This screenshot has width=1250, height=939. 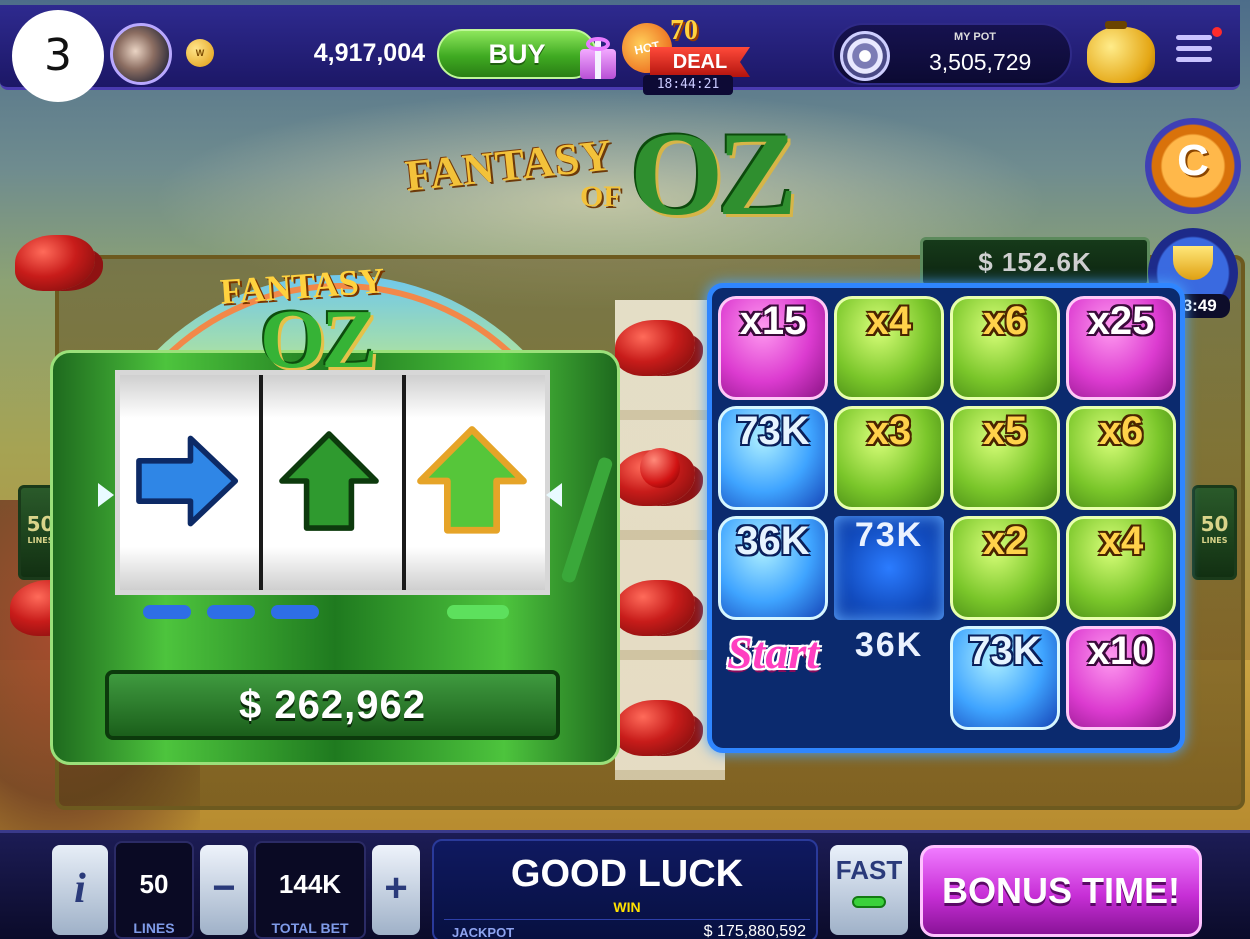 I want to click on jackpot-label: JACKPOT, so click(x=483, y=932).